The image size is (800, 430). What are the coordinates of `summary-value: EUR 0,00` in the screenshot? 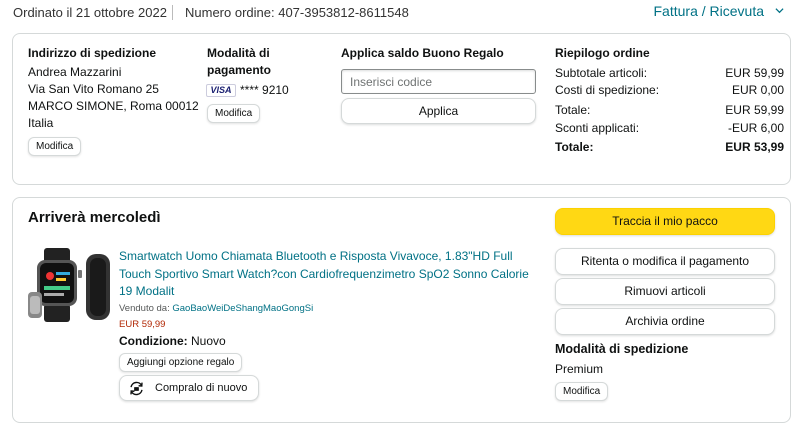 It's located at (757, 90).